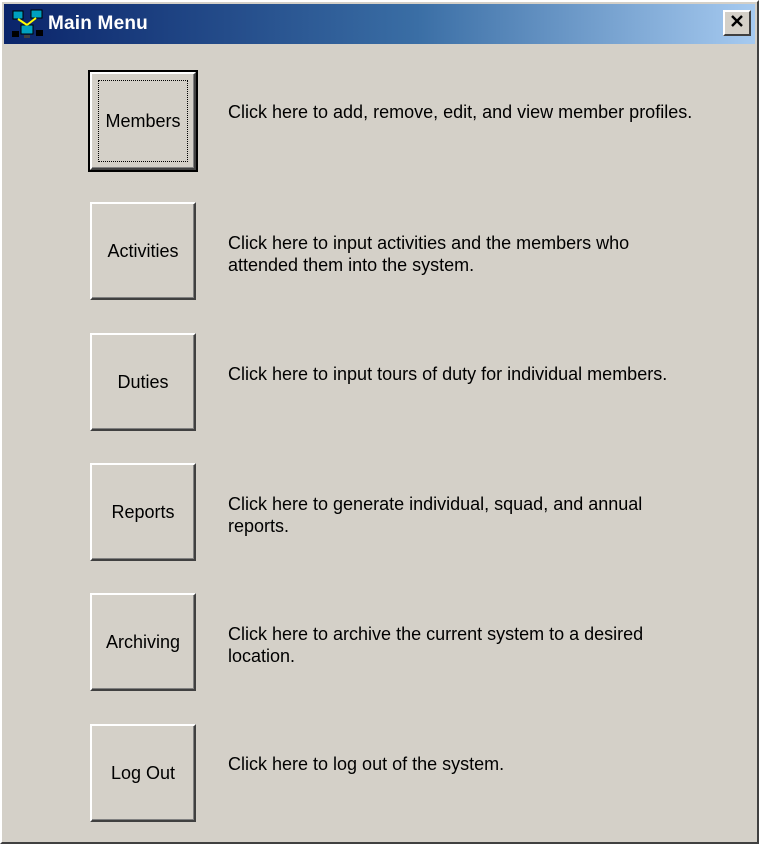  I want to click on close-button, so click(737, 23).